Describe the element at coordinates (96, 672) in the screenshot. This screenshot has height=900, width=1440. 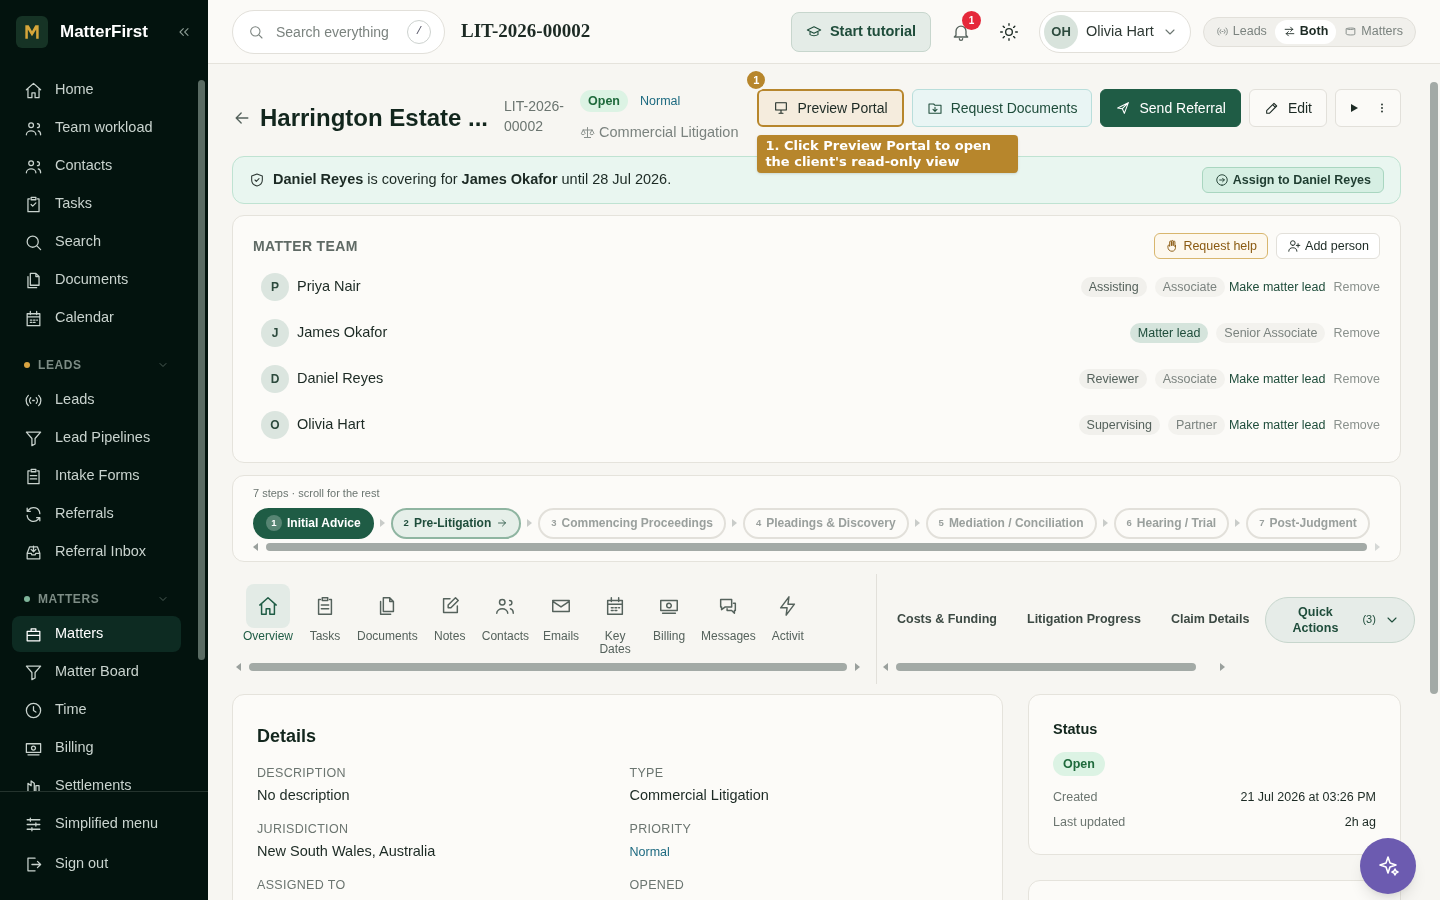
I see `sidebar-item: Matter Board` at that location.